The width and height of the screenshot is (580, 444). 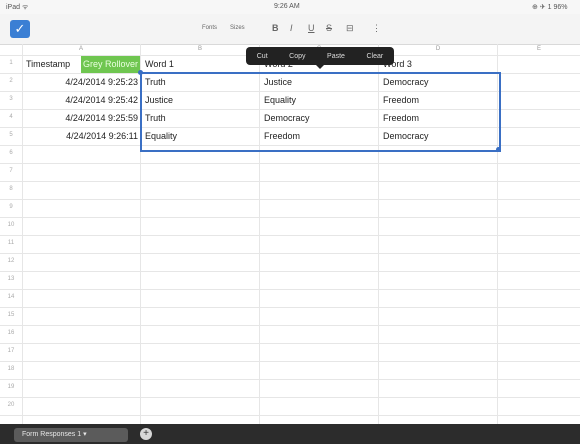 I want to click on merge-cells-button: ⊟, so click(x=350, y=28).